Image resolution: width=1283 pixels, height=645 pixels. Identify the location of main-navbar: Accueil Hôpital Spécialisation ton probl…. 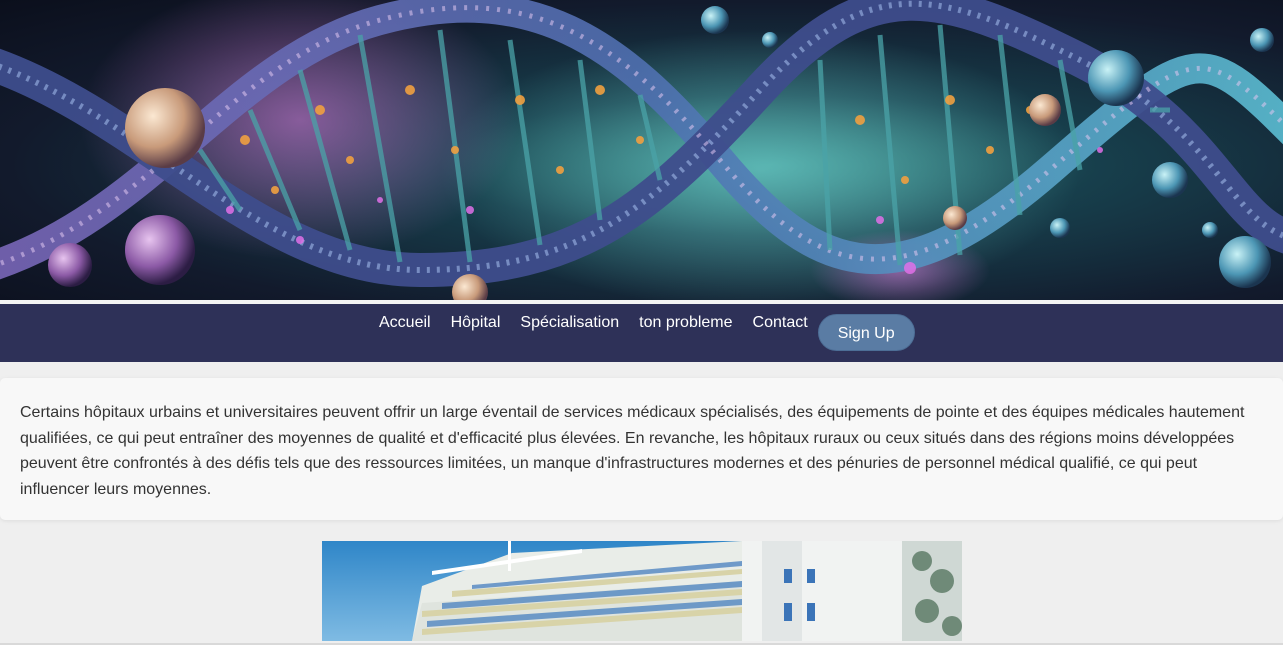
(641, 333).